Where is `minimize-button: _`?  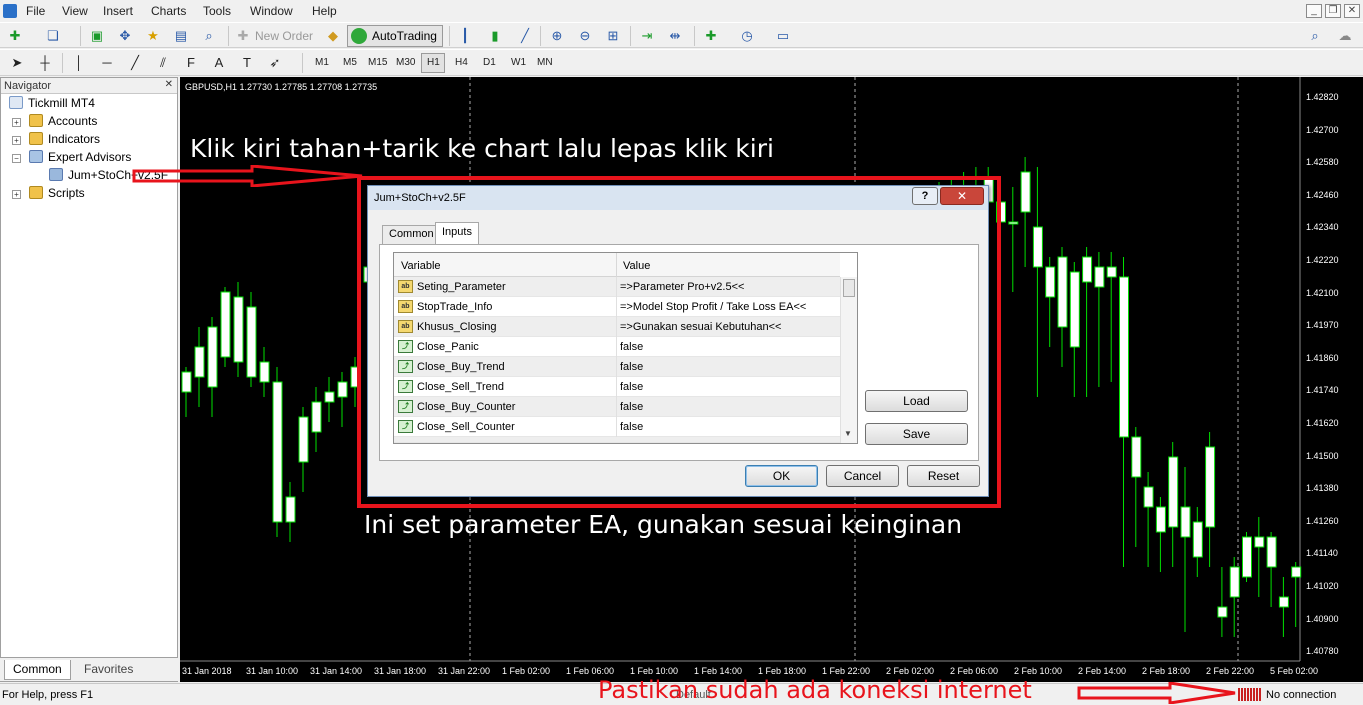
minimize-button: _ is located at coordinates (1314, 11).